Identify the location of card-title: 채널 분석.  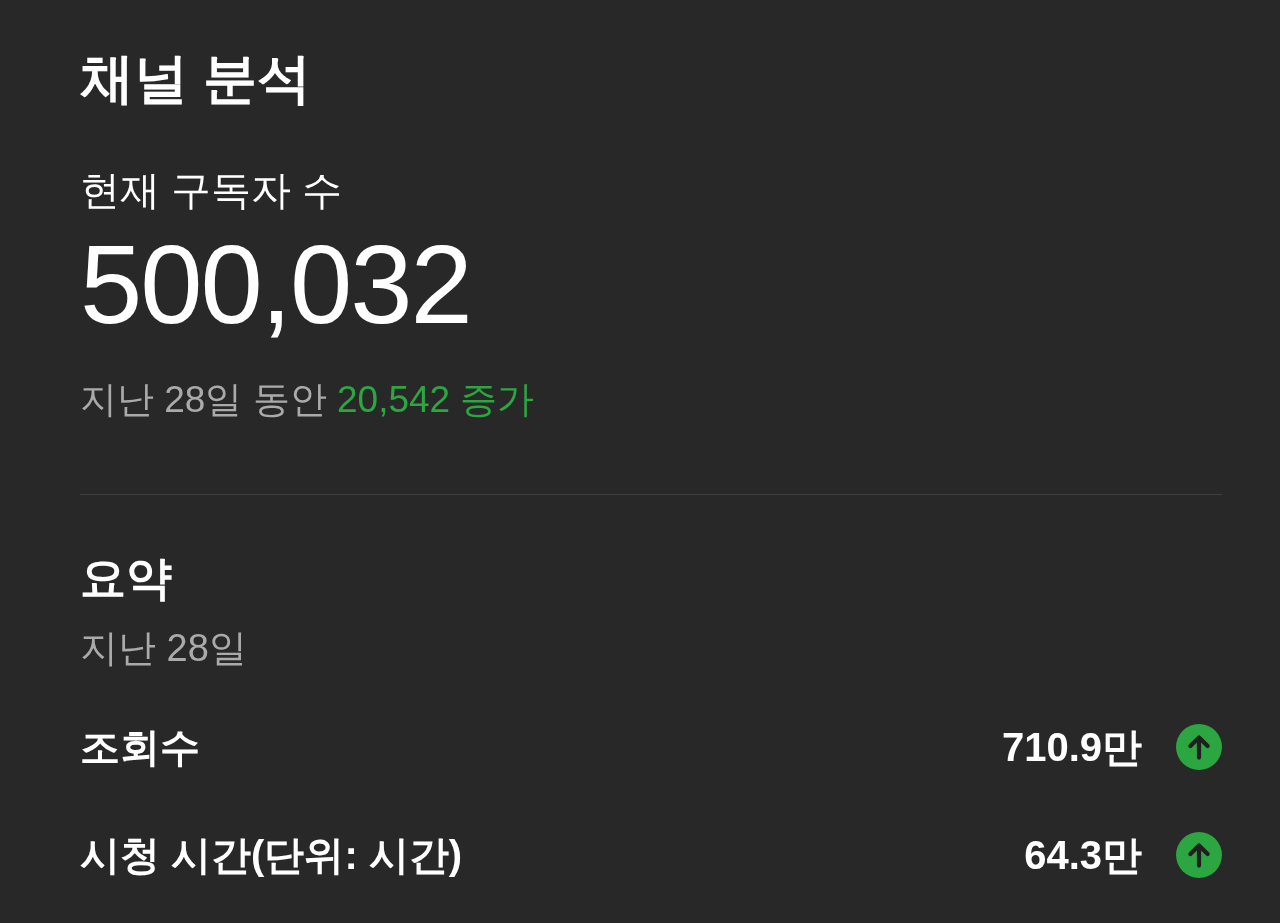
(195, 78).